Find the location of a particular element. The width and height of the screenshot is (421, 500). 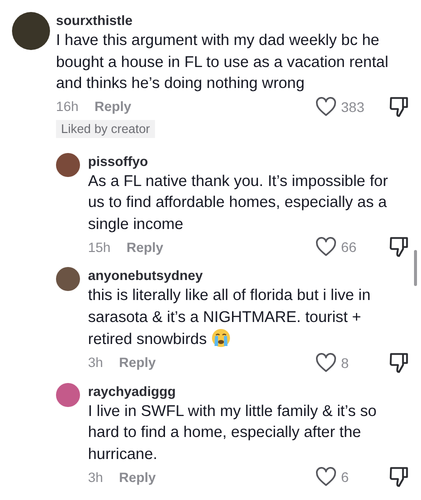

liked-by-creator-badge: Liked by creator is located at coordinates (105, 129).